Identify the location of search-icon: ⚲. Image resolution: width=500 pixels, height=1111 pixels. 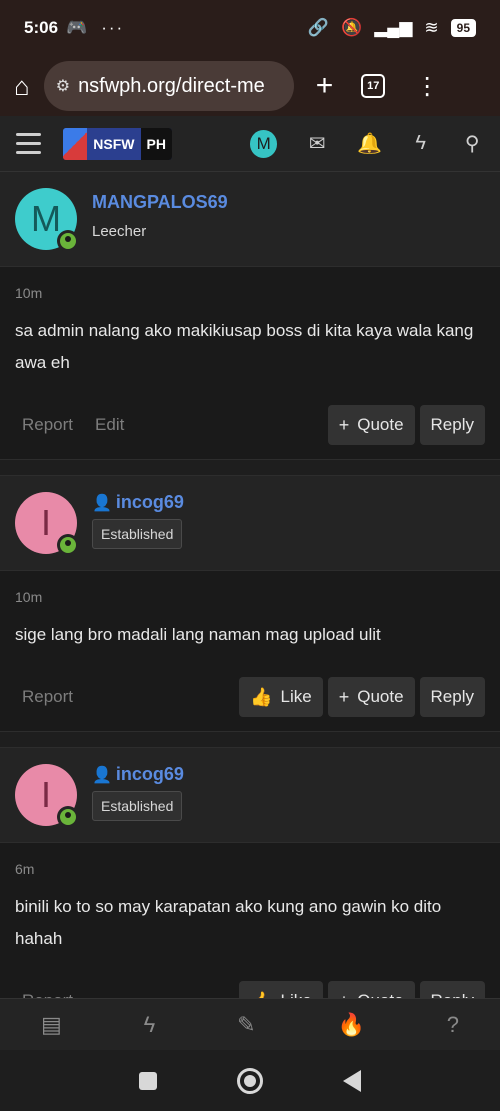
(472, 143).